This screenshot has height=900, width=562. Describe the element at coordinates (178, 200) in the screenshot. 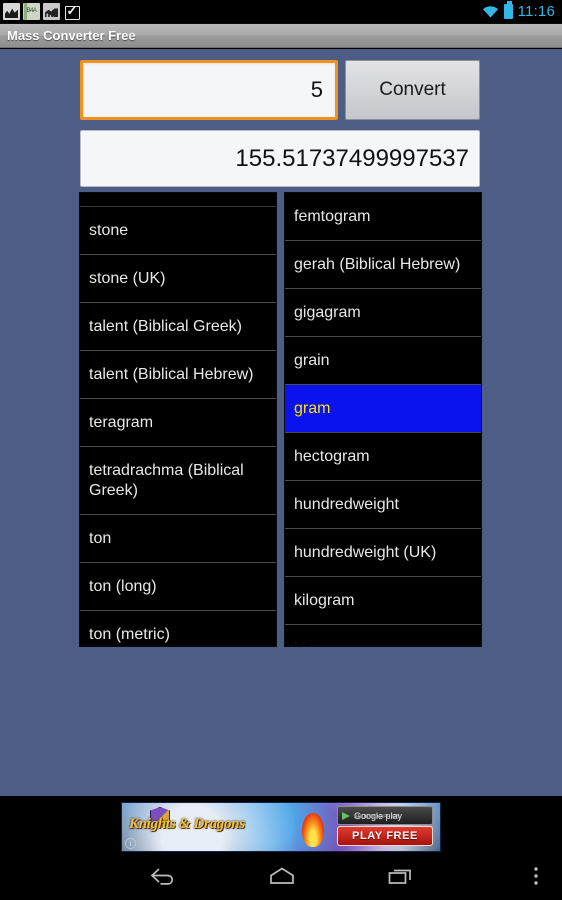

I see `from-list-partial-item-top` at that location.